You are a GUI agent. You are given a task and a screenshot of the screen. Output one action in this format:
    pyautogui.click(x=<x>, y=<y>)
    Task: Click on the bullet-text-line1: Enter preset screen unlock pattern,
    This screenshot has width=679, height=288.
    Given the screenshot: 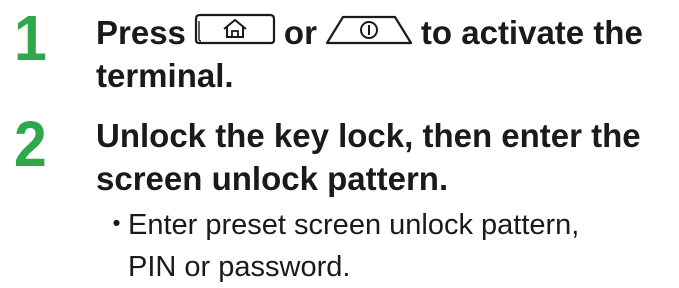 What is the action you would take?
    pyautogui.click(x=354, y=225)
    